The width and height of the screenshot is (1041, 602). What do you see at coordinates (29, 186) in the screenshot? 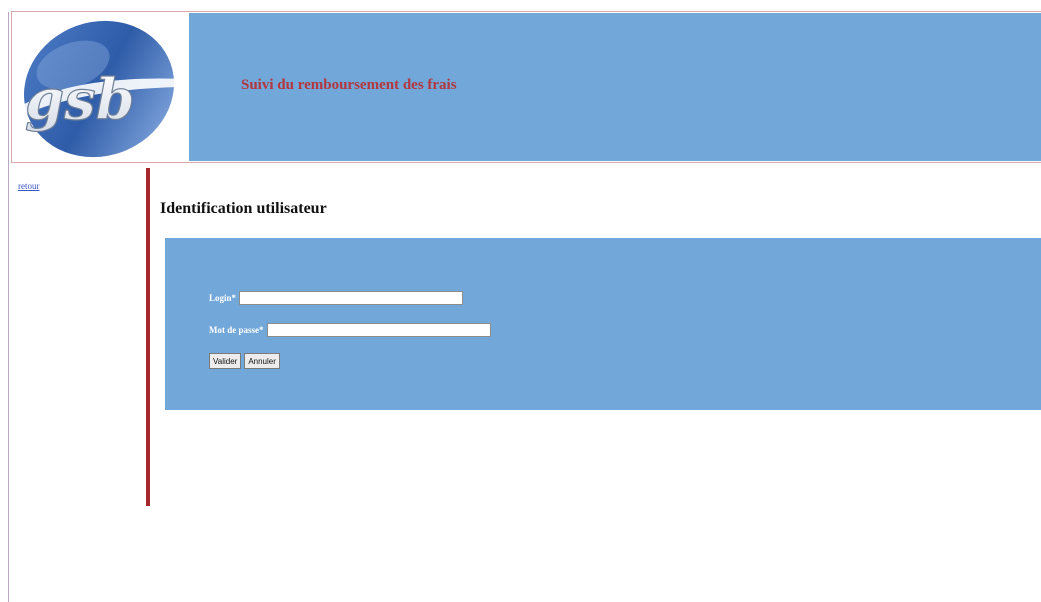
I see `sidebar-link-retour: retour` at bounding box center [29, 186].